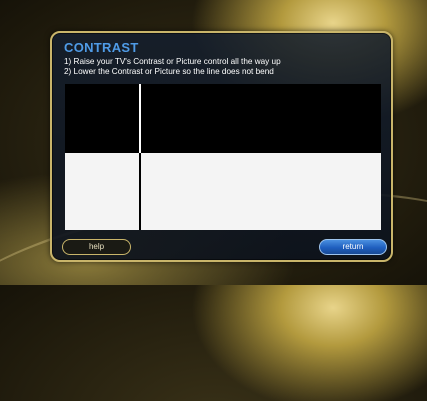 The width and height of the screenshot is (427, 401). Describe the element at coordinates (353, 247) in the screenshot. I see `return-button: return` at that location.